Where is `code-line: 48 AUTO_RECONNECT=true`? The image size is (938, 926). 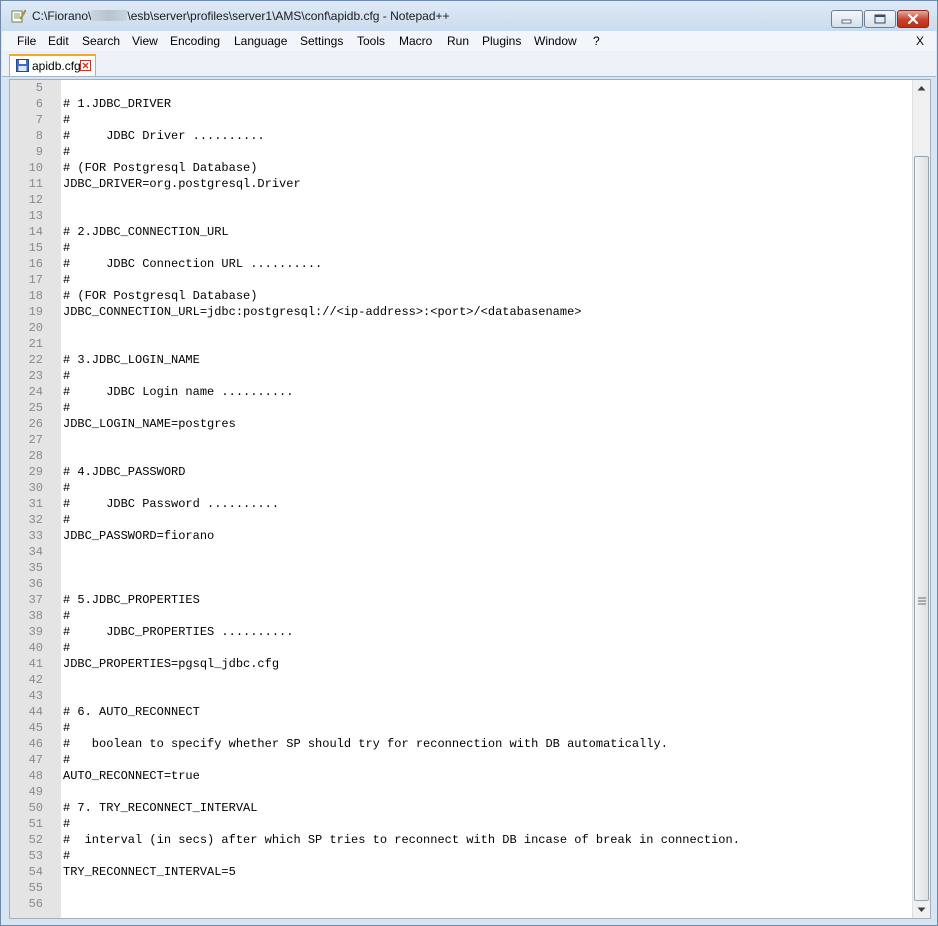 code-line: 48 AUTO_RECONNECT=true is located at coordinates (461, 776).